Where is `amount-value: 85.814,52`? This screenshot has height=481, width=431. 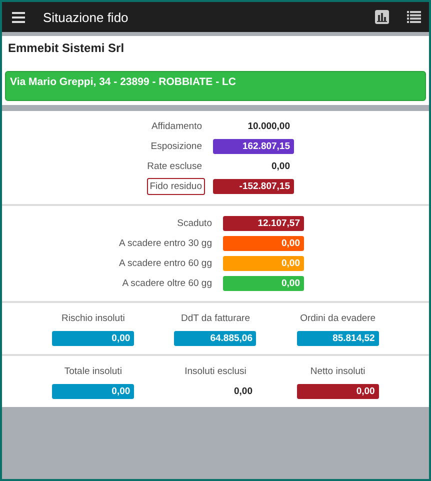
amount-value: 85.814,52 is located at coordinates (337, 338).